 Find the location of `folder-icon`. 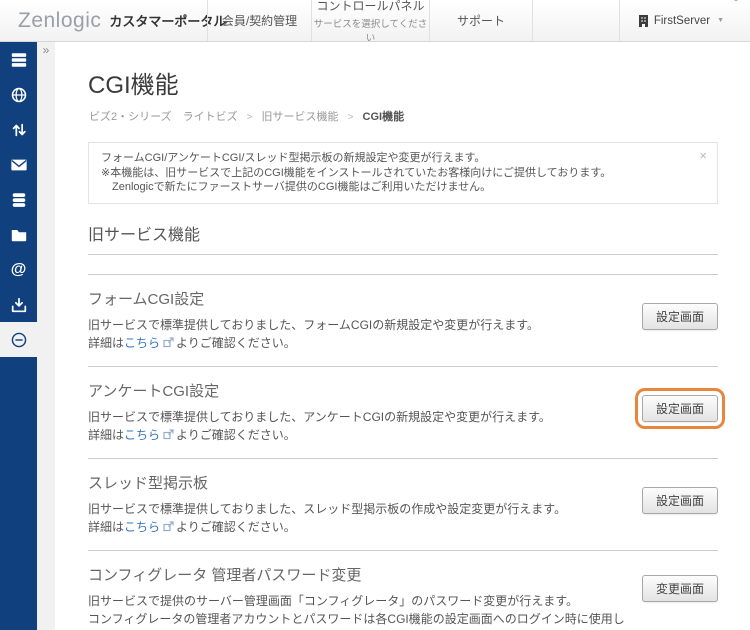

folder-icon is located at coordinates (18, 235).